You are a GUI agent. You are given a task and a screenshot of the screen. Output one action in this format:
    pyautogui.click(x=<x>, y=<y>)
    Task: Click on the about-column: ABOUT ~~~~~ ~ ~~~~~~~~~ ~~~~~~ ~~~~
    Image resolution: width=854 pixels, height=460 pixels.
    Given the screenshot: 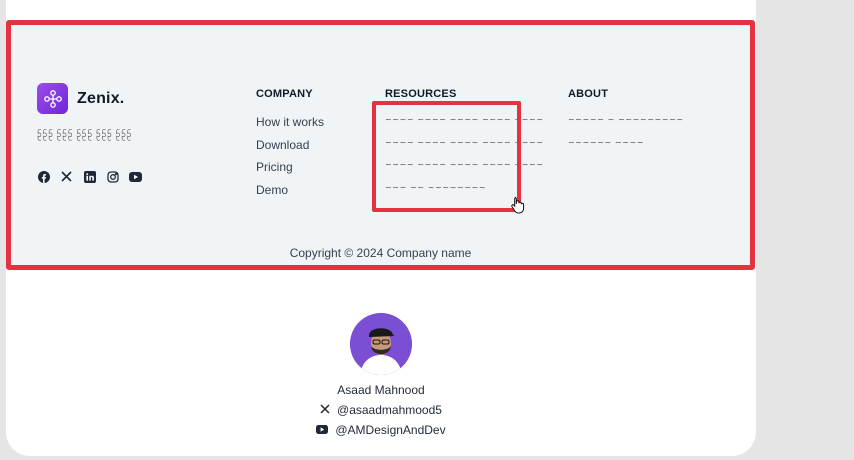 What is the action you would take?
    pyautogui.click(x=626, y=124)
    